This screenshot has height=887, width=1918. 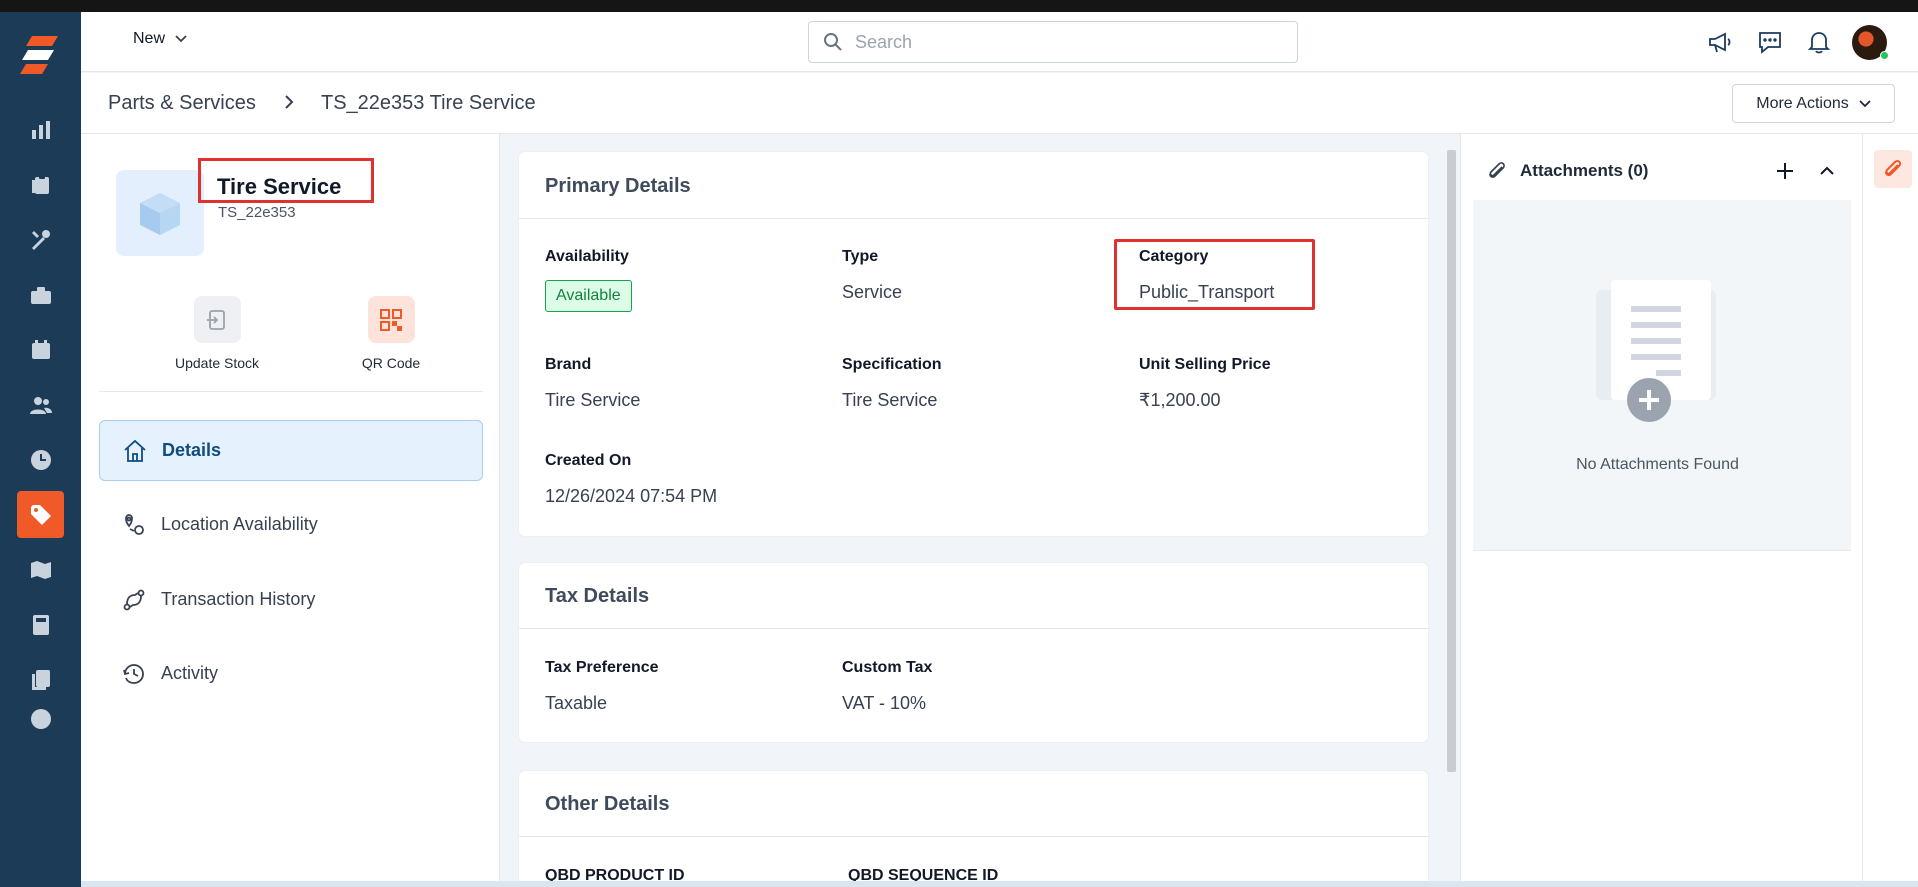 I want to click on product-name: Tire Service, so click(x=279, y=186).